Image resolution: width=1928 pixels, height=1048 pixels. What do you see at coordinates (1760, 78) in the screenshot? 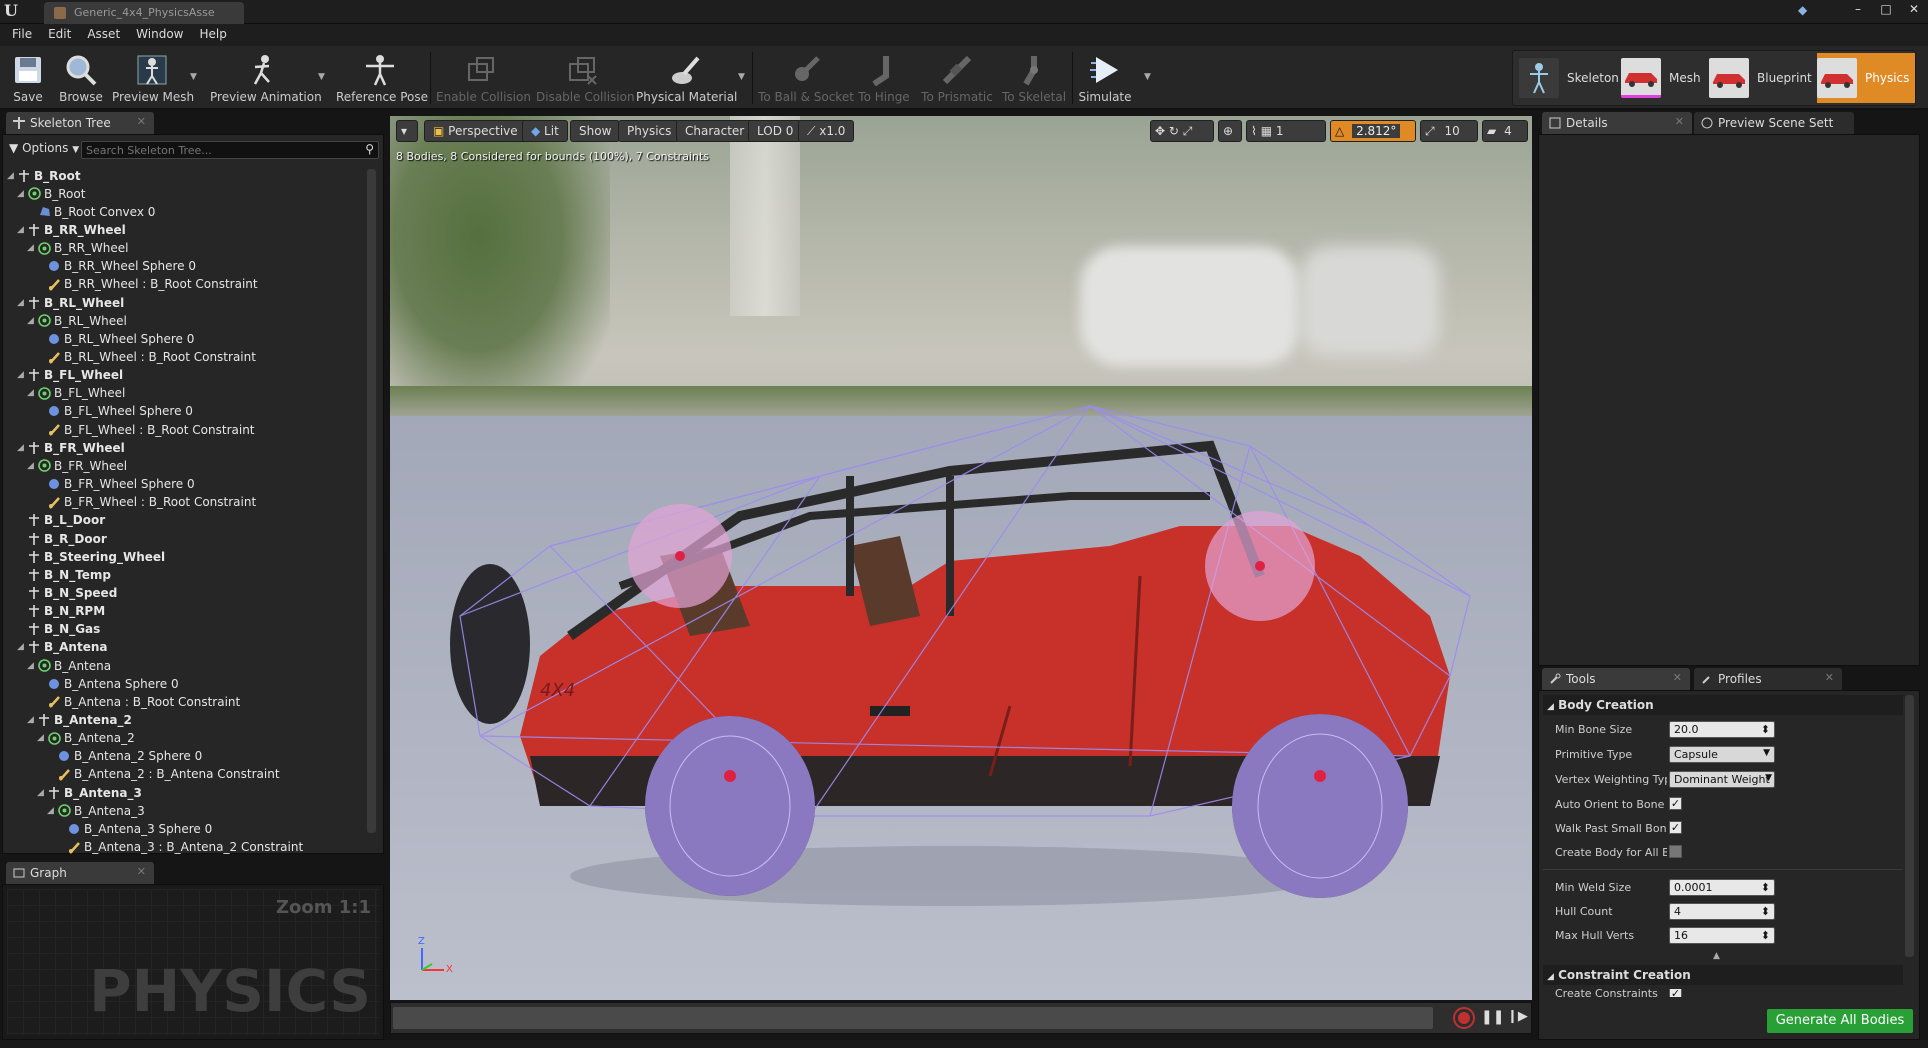
I see `mode-blueprint: Blueprint` at bounding box center [1760, 78].